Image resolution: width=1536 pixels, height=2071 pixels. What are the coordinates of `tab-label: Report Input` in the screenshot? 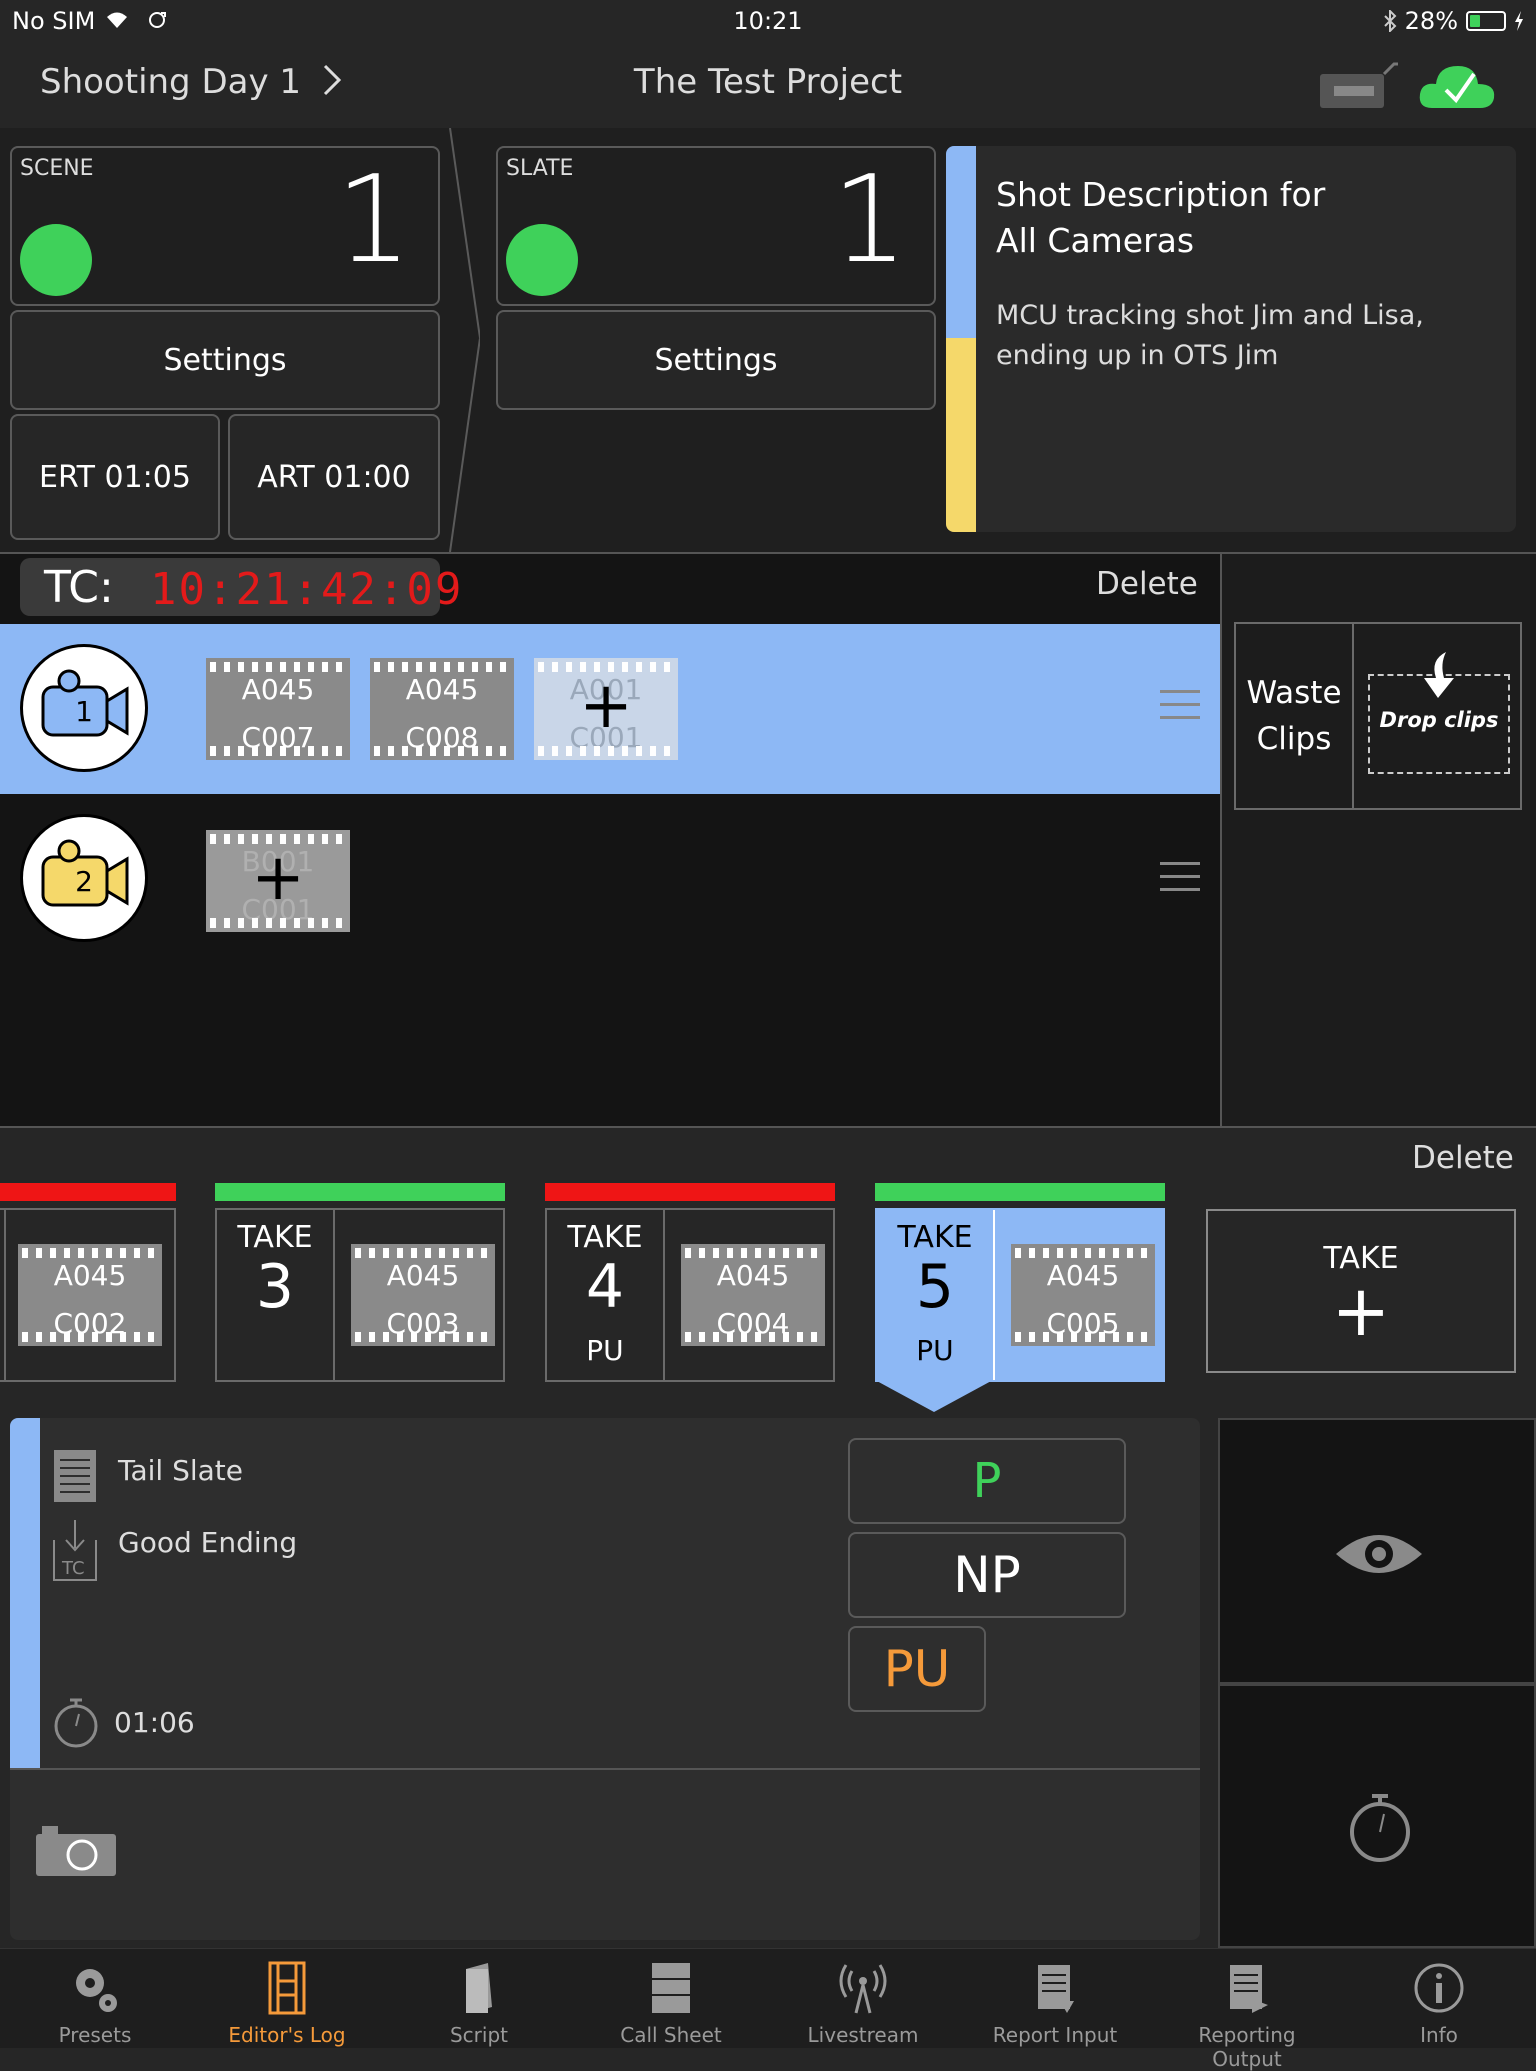 It's located at (1055, 2035).